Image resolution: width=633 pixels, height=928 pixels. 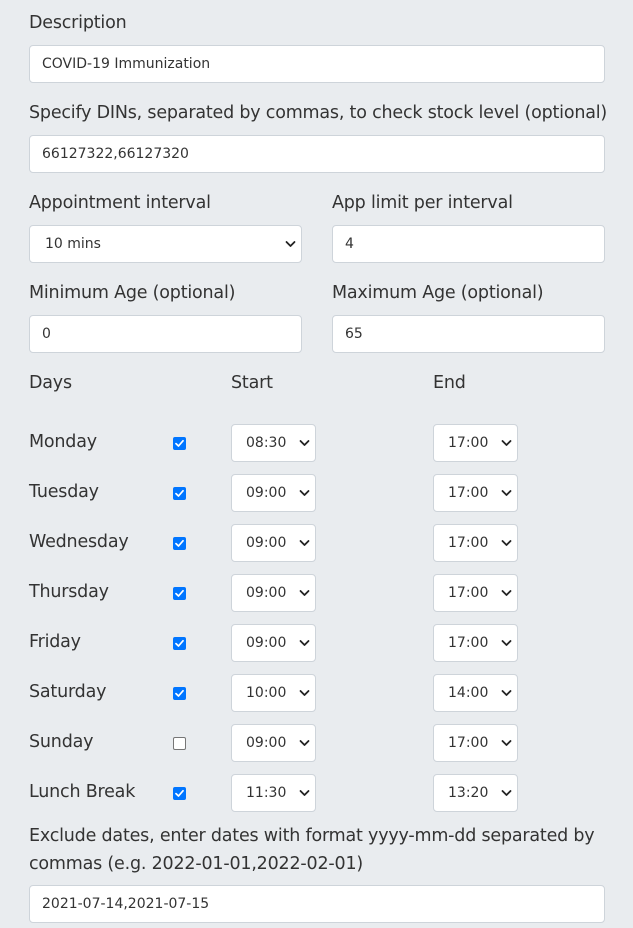 I want to click on day-label: Friday, so click(x=55, y=642).